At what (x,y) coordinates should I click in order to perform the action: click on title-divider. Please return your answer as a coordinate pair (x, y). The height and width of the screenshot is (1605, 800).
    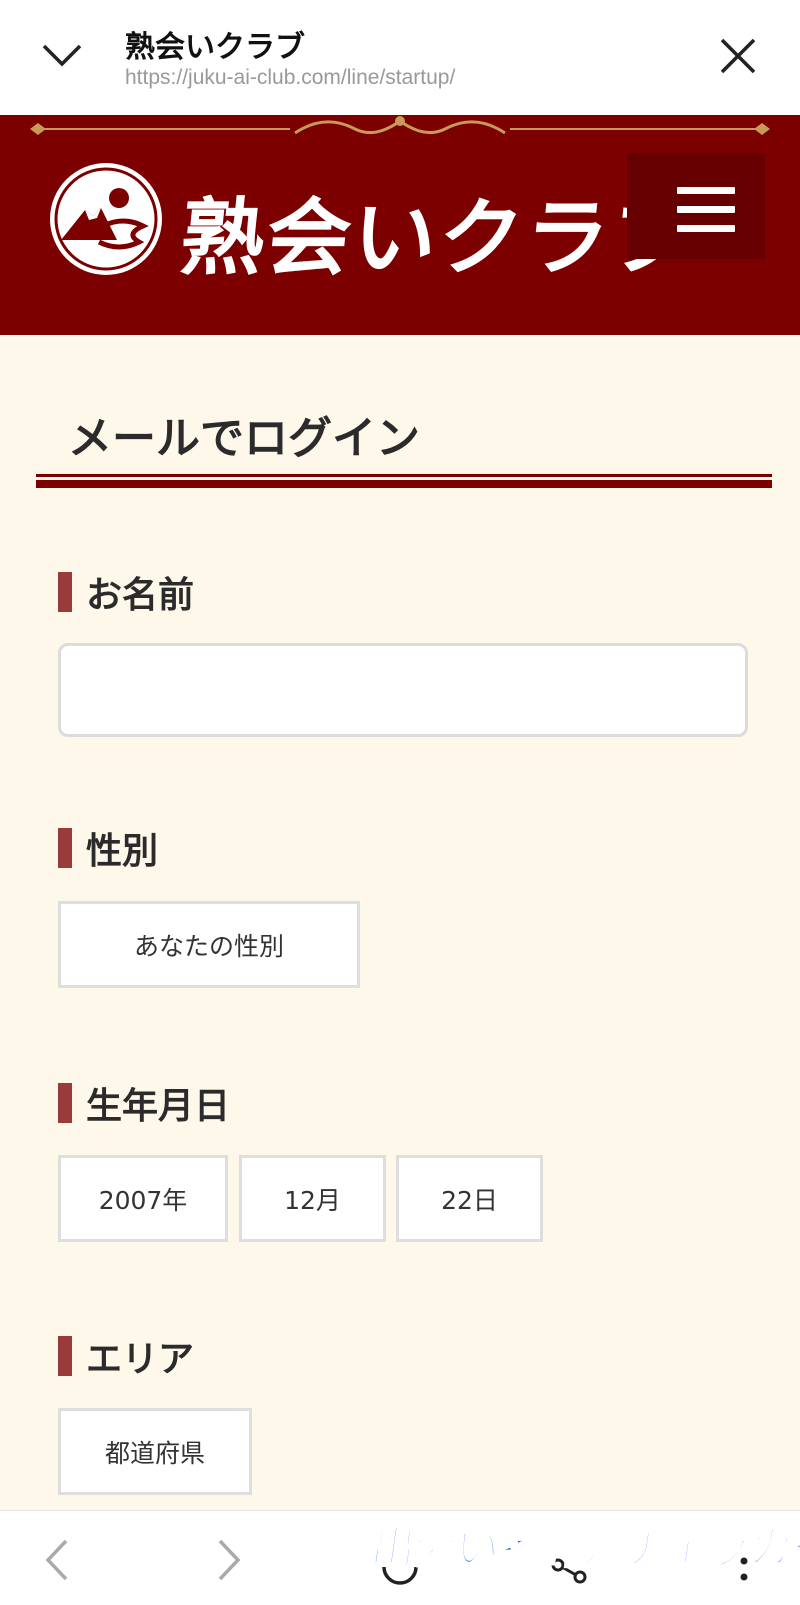
    Looking at the image, I should click on (404, 481).